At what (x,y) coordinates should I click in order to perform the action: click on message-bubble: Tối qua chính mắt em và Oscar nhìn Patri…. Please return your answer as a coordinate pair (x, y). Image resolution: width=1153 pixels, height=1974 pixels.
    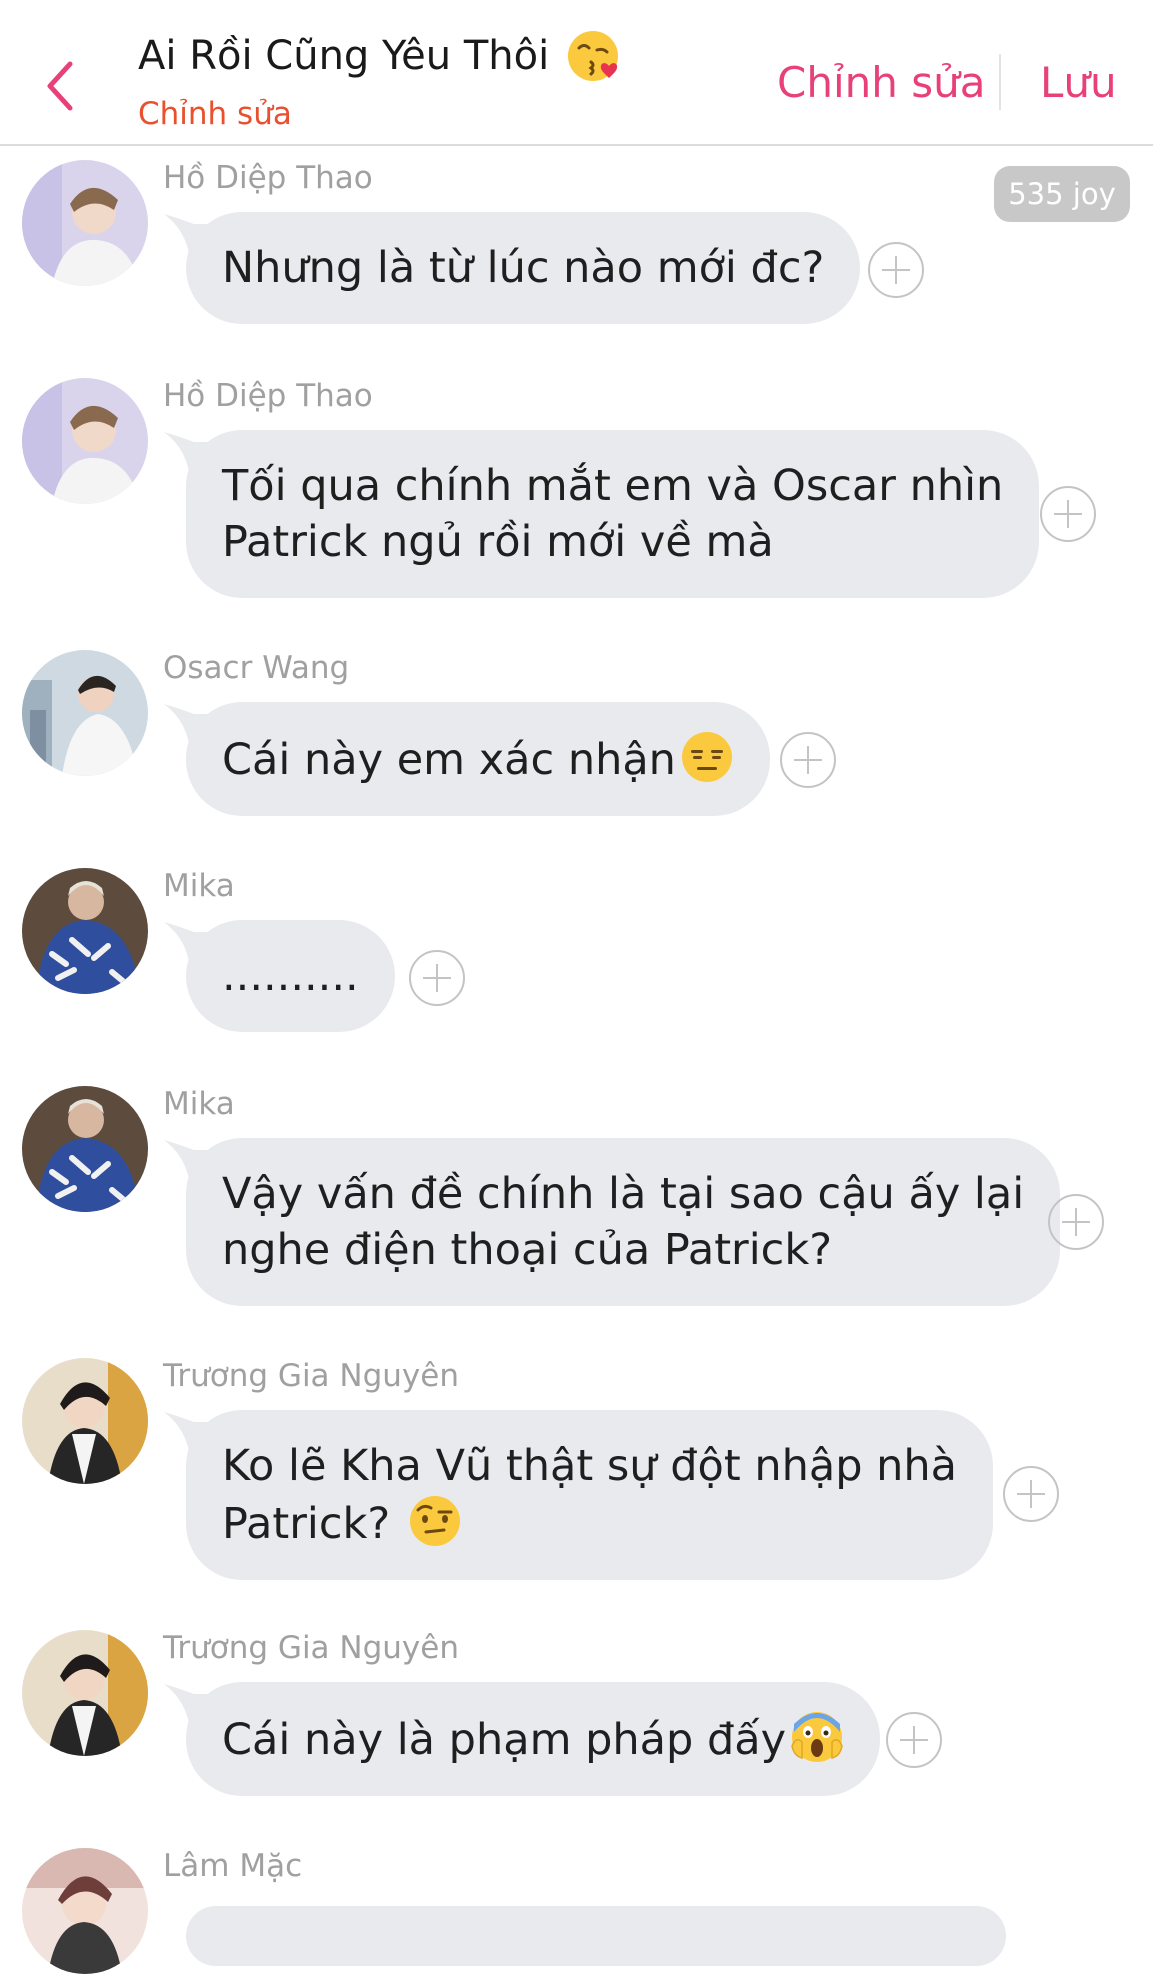
    Looking at the image, I should click on (613, 514).